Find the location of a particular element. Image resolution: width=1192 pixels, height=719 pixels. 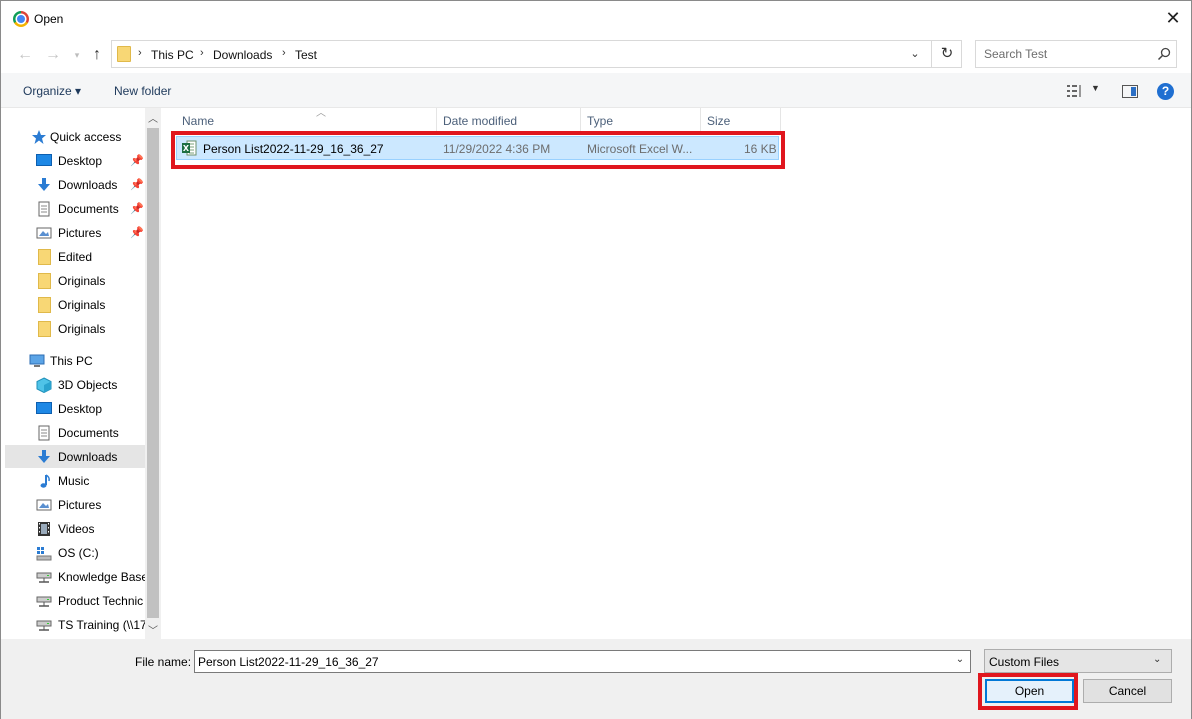

nav-pc-3d-objects: 3D Objects is located at coordinates (75, 384).